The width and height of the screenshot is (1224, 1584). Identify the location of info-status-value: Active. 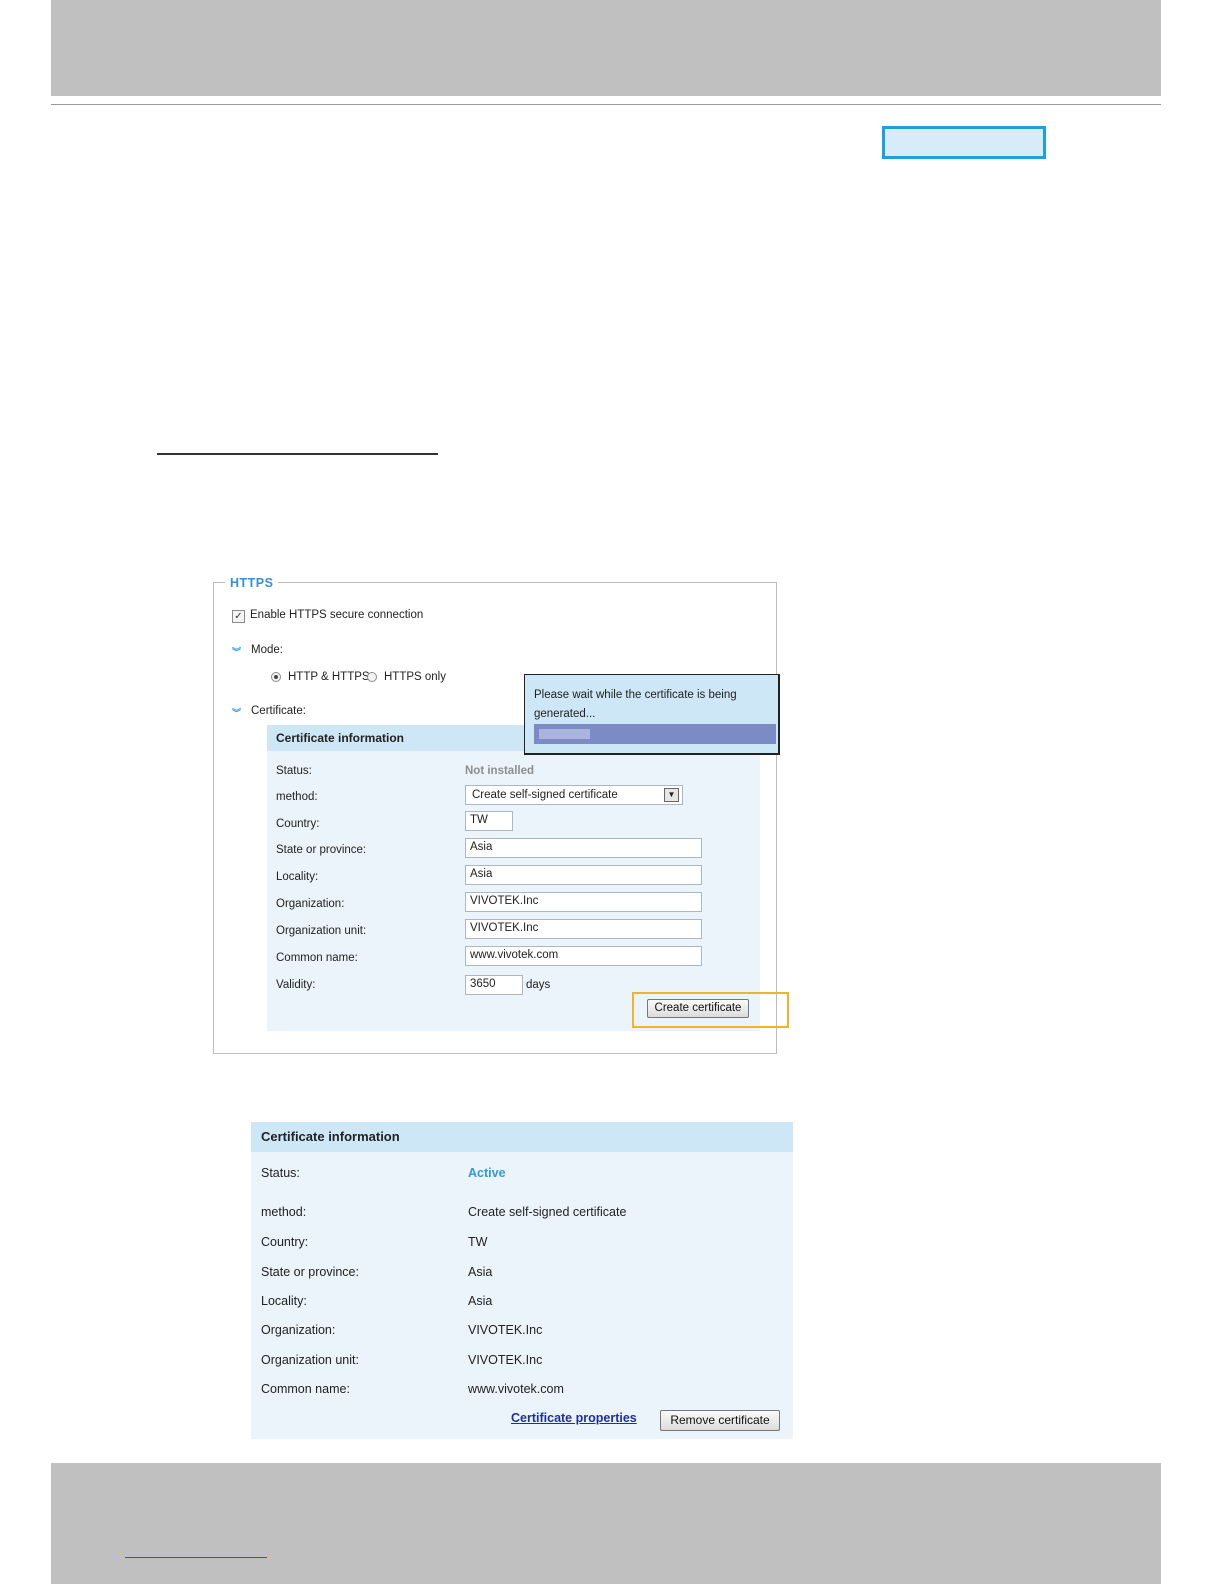
(487, 1173).